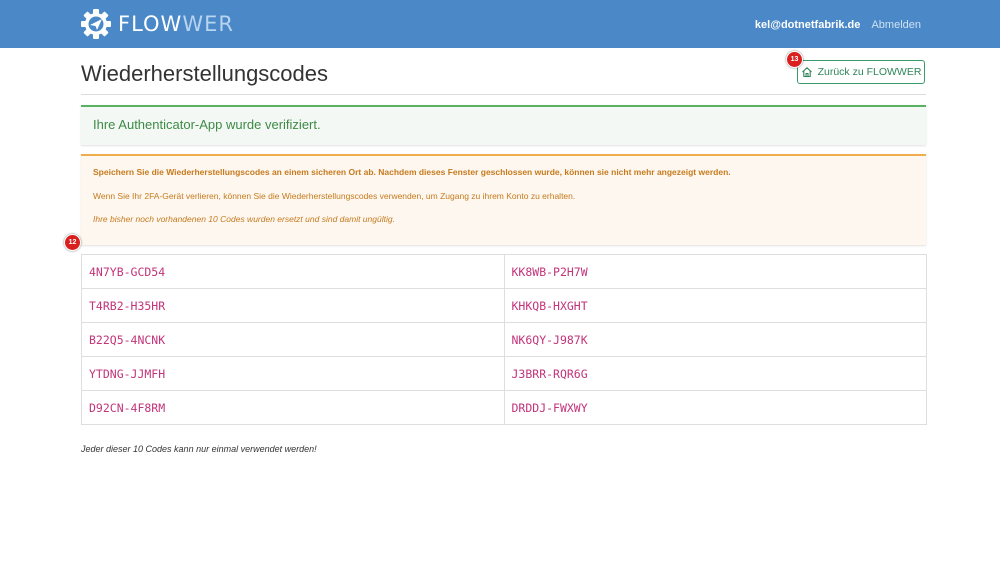 Image resolution: width=1000 pixels, height=564 pixels. Describe the element at coordinates (150, 24) in the screenshot. I see `brand-name-strong: FLOW` at that location.